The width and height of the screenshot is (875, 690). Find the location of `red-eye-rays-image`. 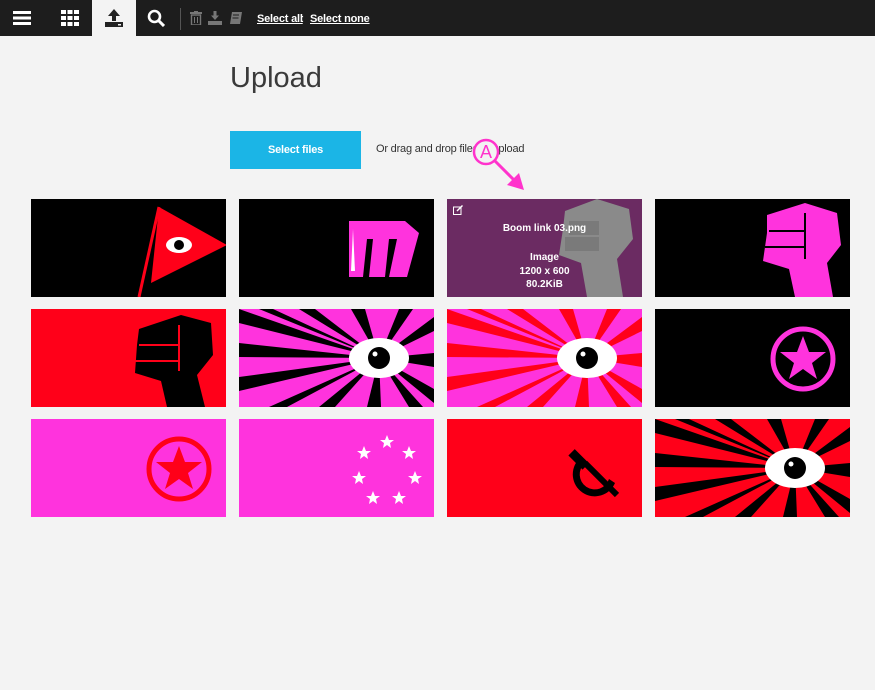

red-eye-rays-image is located at coordinates (544, 358).